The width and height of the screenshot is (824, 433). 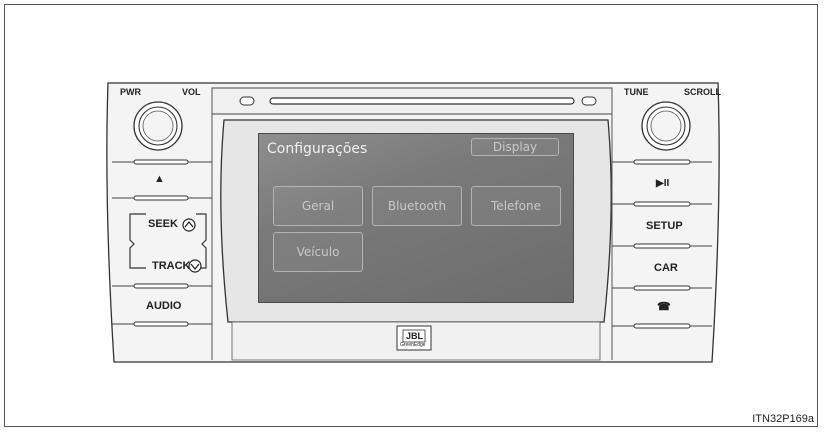 I want to click on car-button: CAR, so click(x=662, y=267).